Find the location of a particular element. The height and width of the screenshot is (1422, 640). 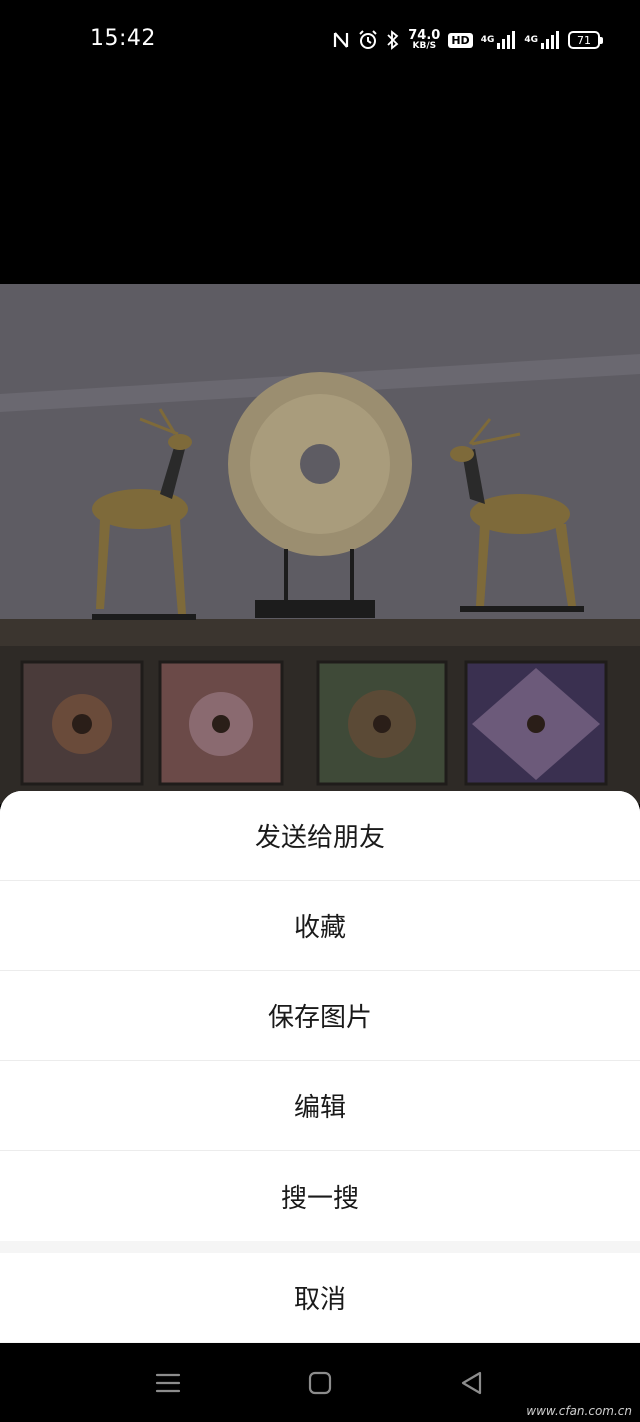

home-icon is located at coordinates (320, 1383).